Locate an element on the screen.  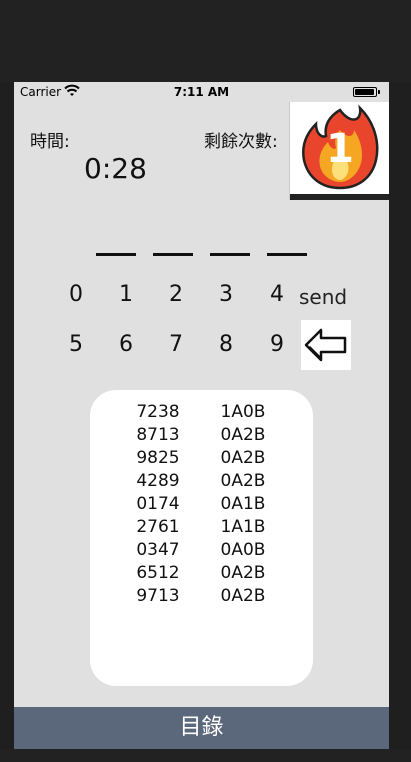
history-row: 6512 0A2B is located at coordinates (201, 574).